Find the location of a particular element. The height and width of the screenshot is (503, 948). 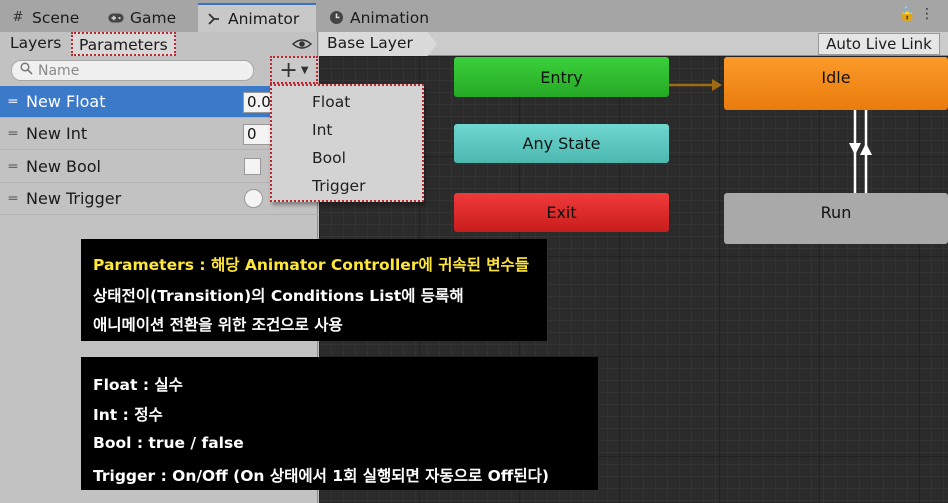

annotation-line: Int : 정수 is located at coordinates (128, 415).